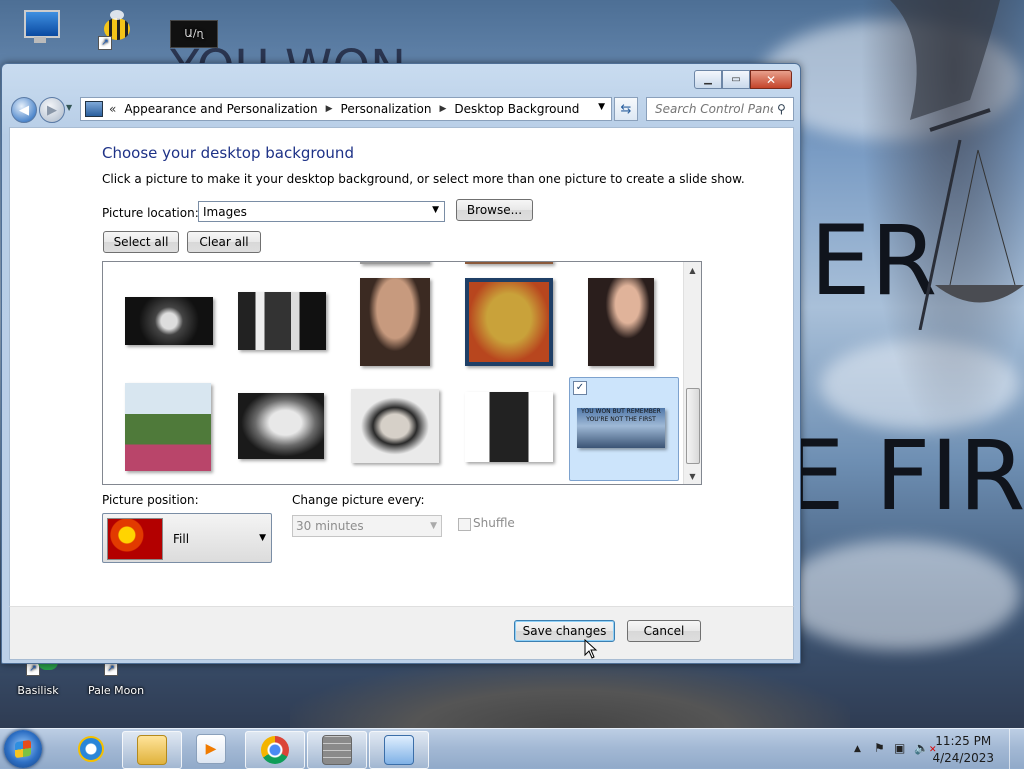 This screenshot has height=769, width=1024. What do you see at coordinates (516, 109) in the screenshot?
I see `breadcrumb-desktop-background: Desktop Background` at bounding box center [516, 109].